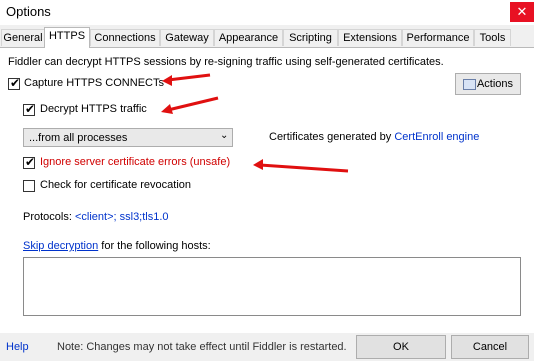  Describe the element at coordinates (186, 79) in the screenshot. I see `annotation-arrow-capture` at that location.